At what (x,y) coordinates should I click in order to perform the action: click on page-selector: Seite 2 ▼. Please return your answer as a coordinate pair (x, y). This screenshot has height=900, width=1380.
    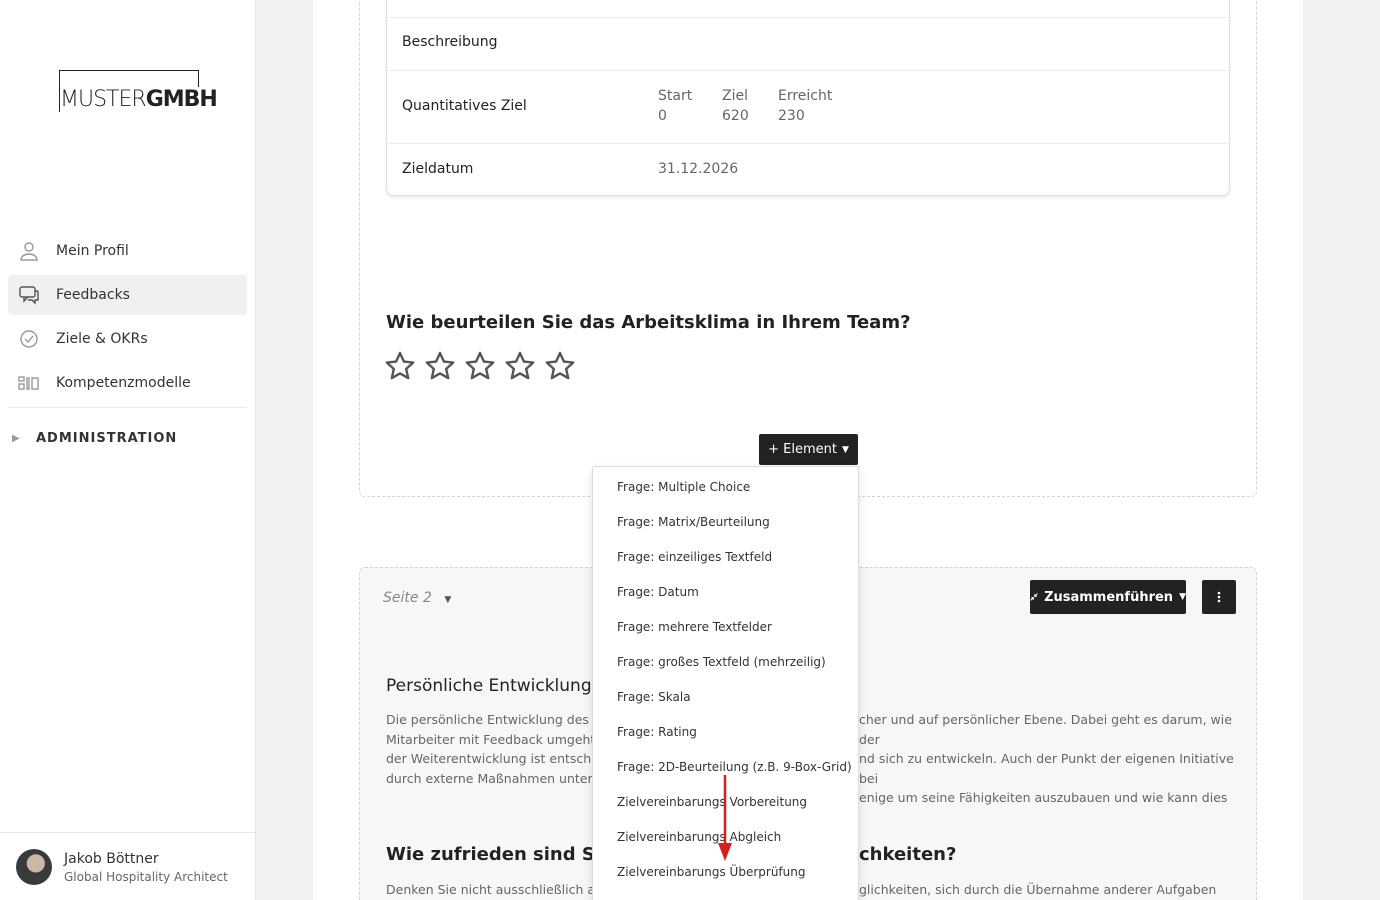
    Looking at the image, I should click on (417, 598).